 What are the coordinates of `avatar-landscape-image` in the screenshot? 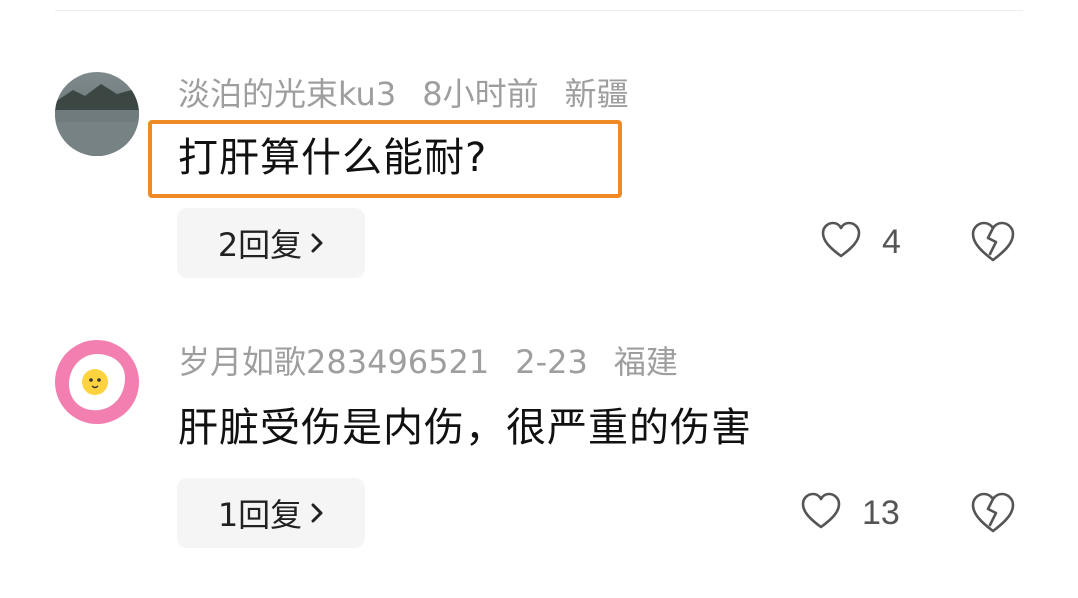 It's located at (97, 114).